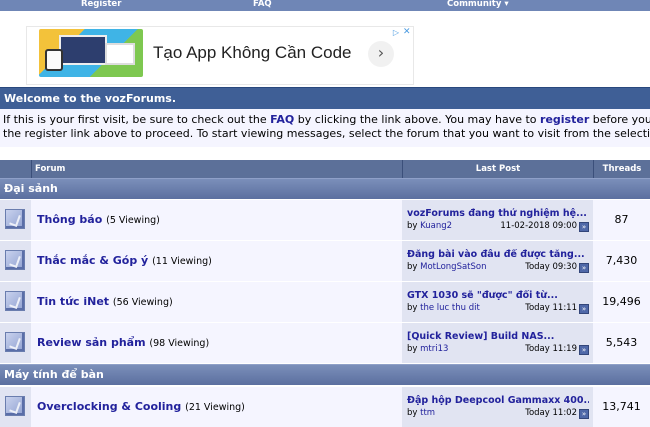 Image resolution: width=650 pixels, height=427 pixels. I want to click on last-post-clock: 09:30, so click(565, 267).